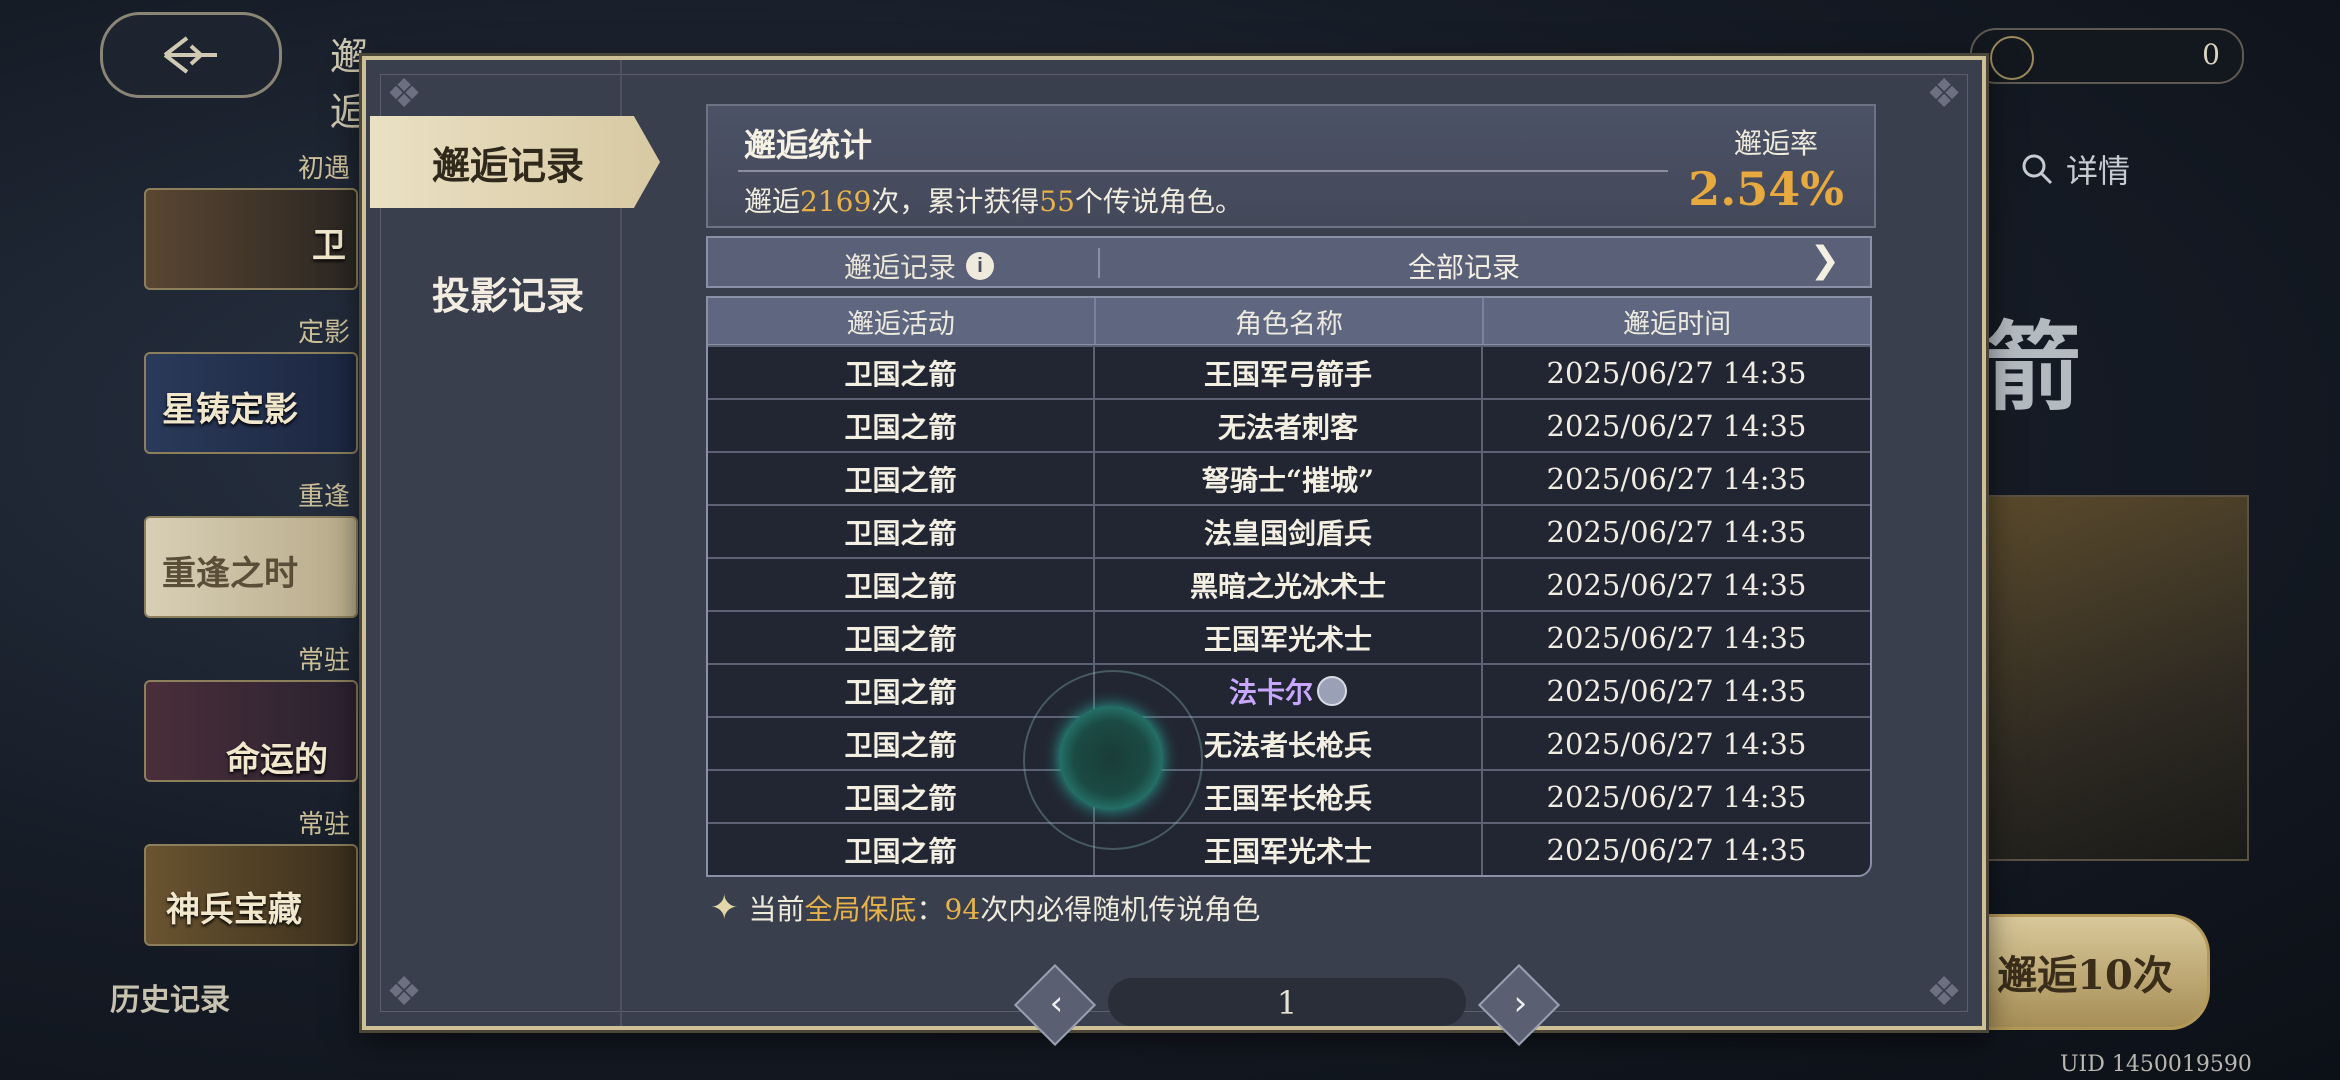  Describe the element at coordinates (1158, 201) in the screenshot. I see `stats-desc-suffix: 个传说角色。` at that location.